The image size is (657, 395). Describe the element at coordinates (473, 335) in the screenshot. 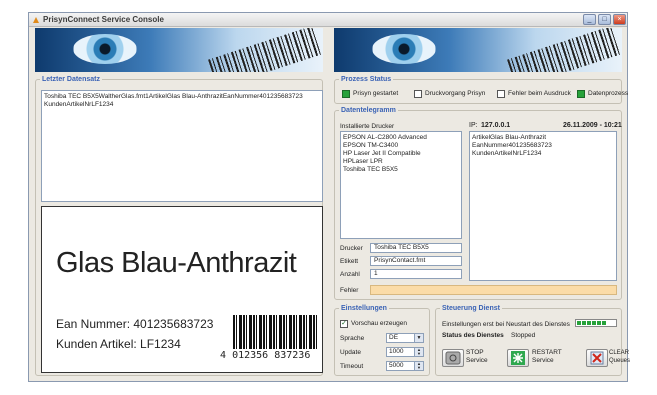

I see `service-status-label: Status des Dienstes` at that location.